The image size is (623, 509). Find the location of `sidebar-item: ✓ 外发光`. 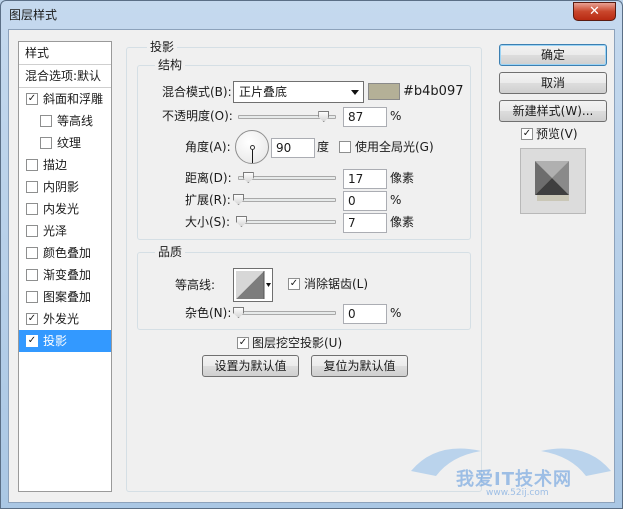

sidebar-item: ✓ 外发光 is located at coordinates (65, 319).